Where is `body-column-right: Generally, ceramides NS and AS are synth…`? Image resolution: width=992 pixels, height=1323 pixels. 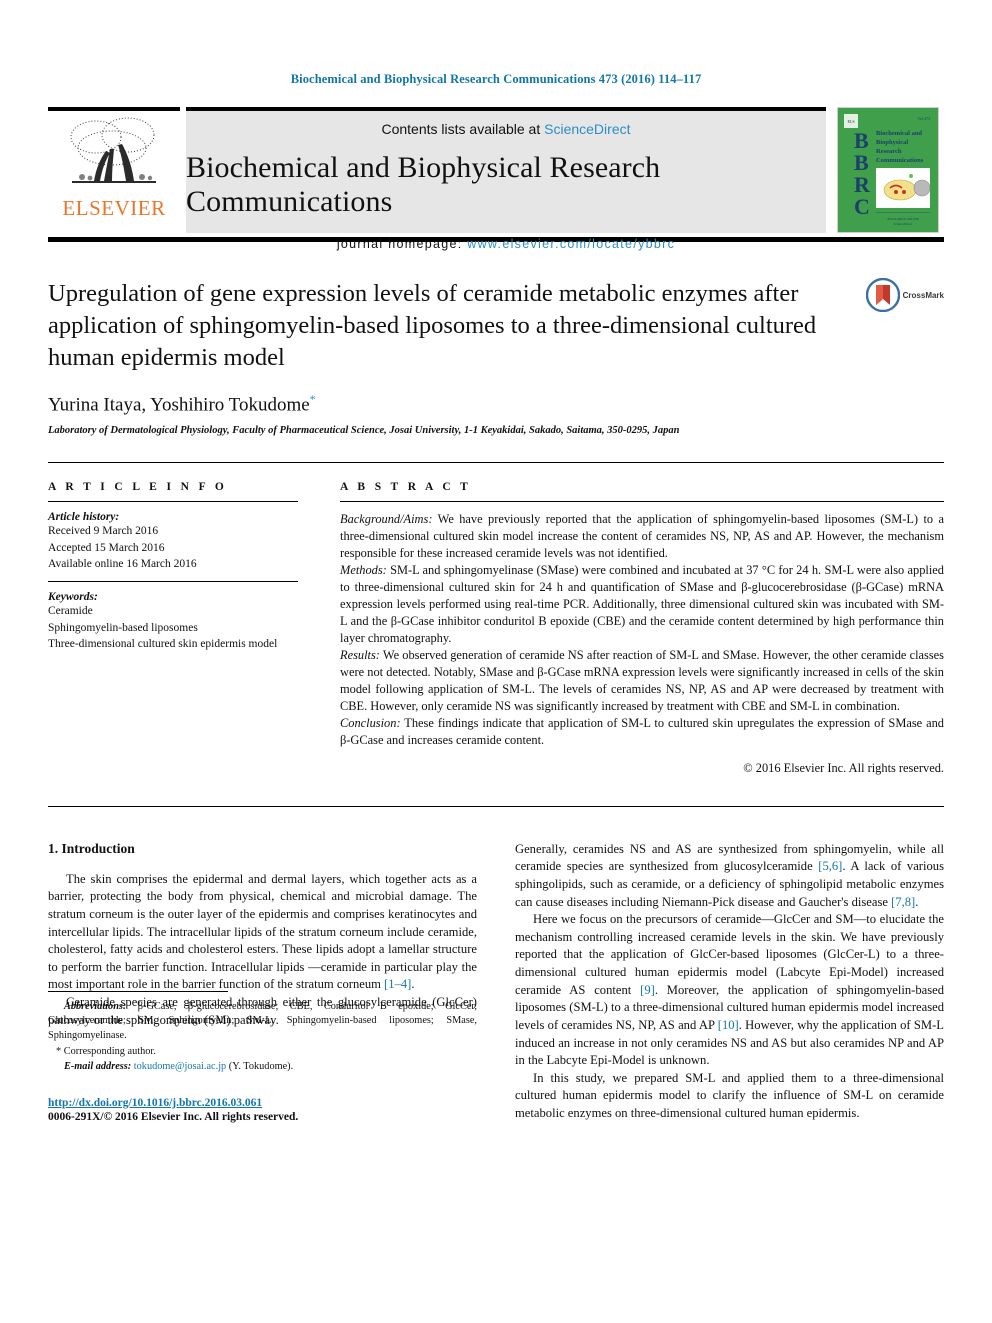 body-column-right: Generally, ceramides NS and AS are synth… is located at coordinates (729, 982).